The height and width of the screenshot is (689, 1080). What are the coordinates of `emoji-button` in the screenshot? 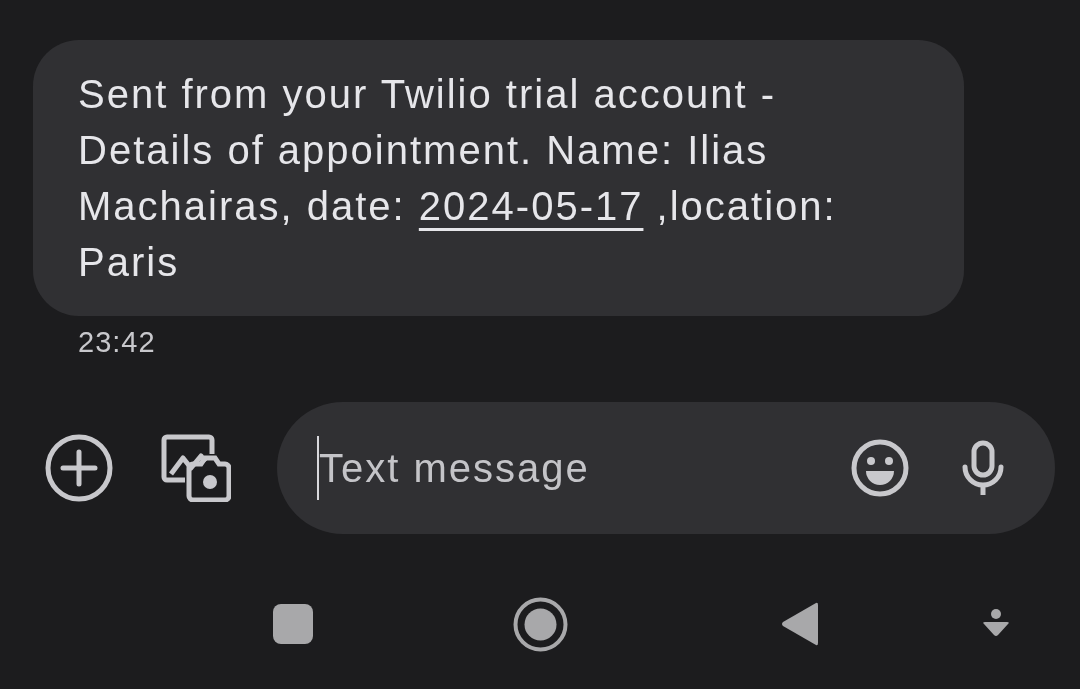 It's located at (880, 468).